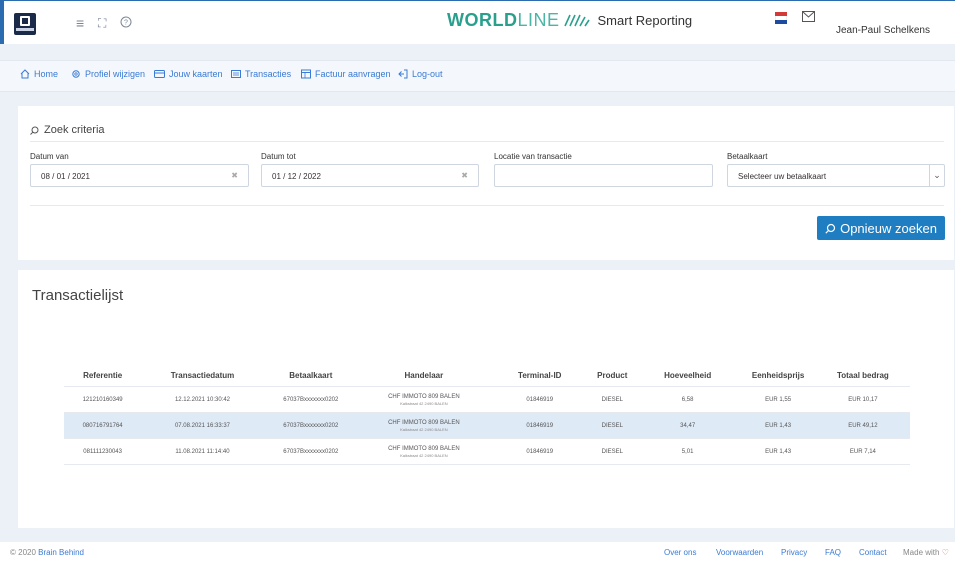 This screenshot has width=955, height=562. What do you see at coordinates (311, 375) in the screenshot?
I see `column-header: Betaalkaart` at bounding box center [311, 375].